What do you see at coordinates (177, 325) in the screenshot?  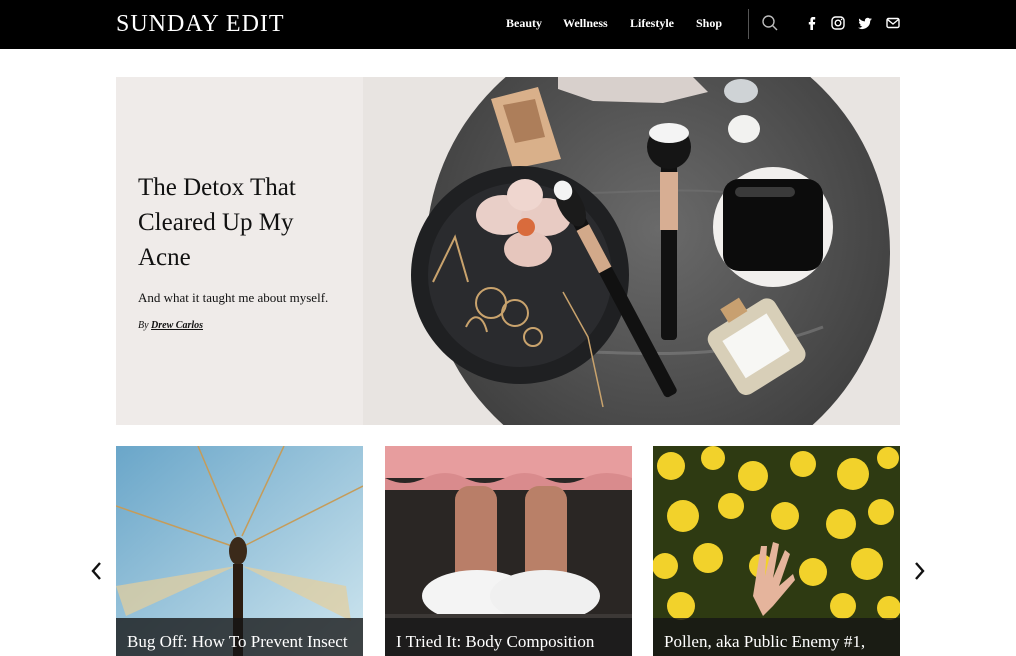 I see `hero-author-link: Drew Carlos` at bounding box center [177, 325].